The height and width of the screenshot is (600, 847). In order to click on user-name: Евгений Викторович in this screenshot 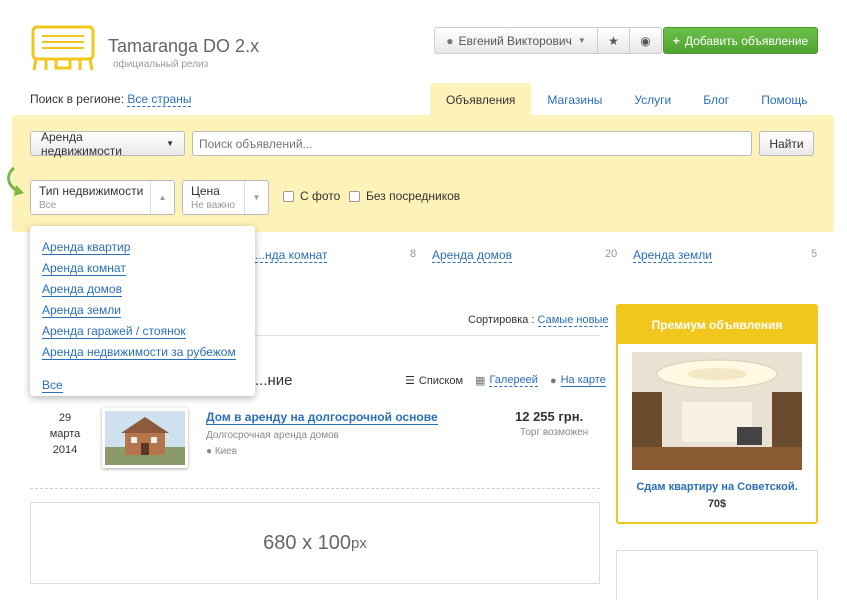, I will do `click(515, 40)`.